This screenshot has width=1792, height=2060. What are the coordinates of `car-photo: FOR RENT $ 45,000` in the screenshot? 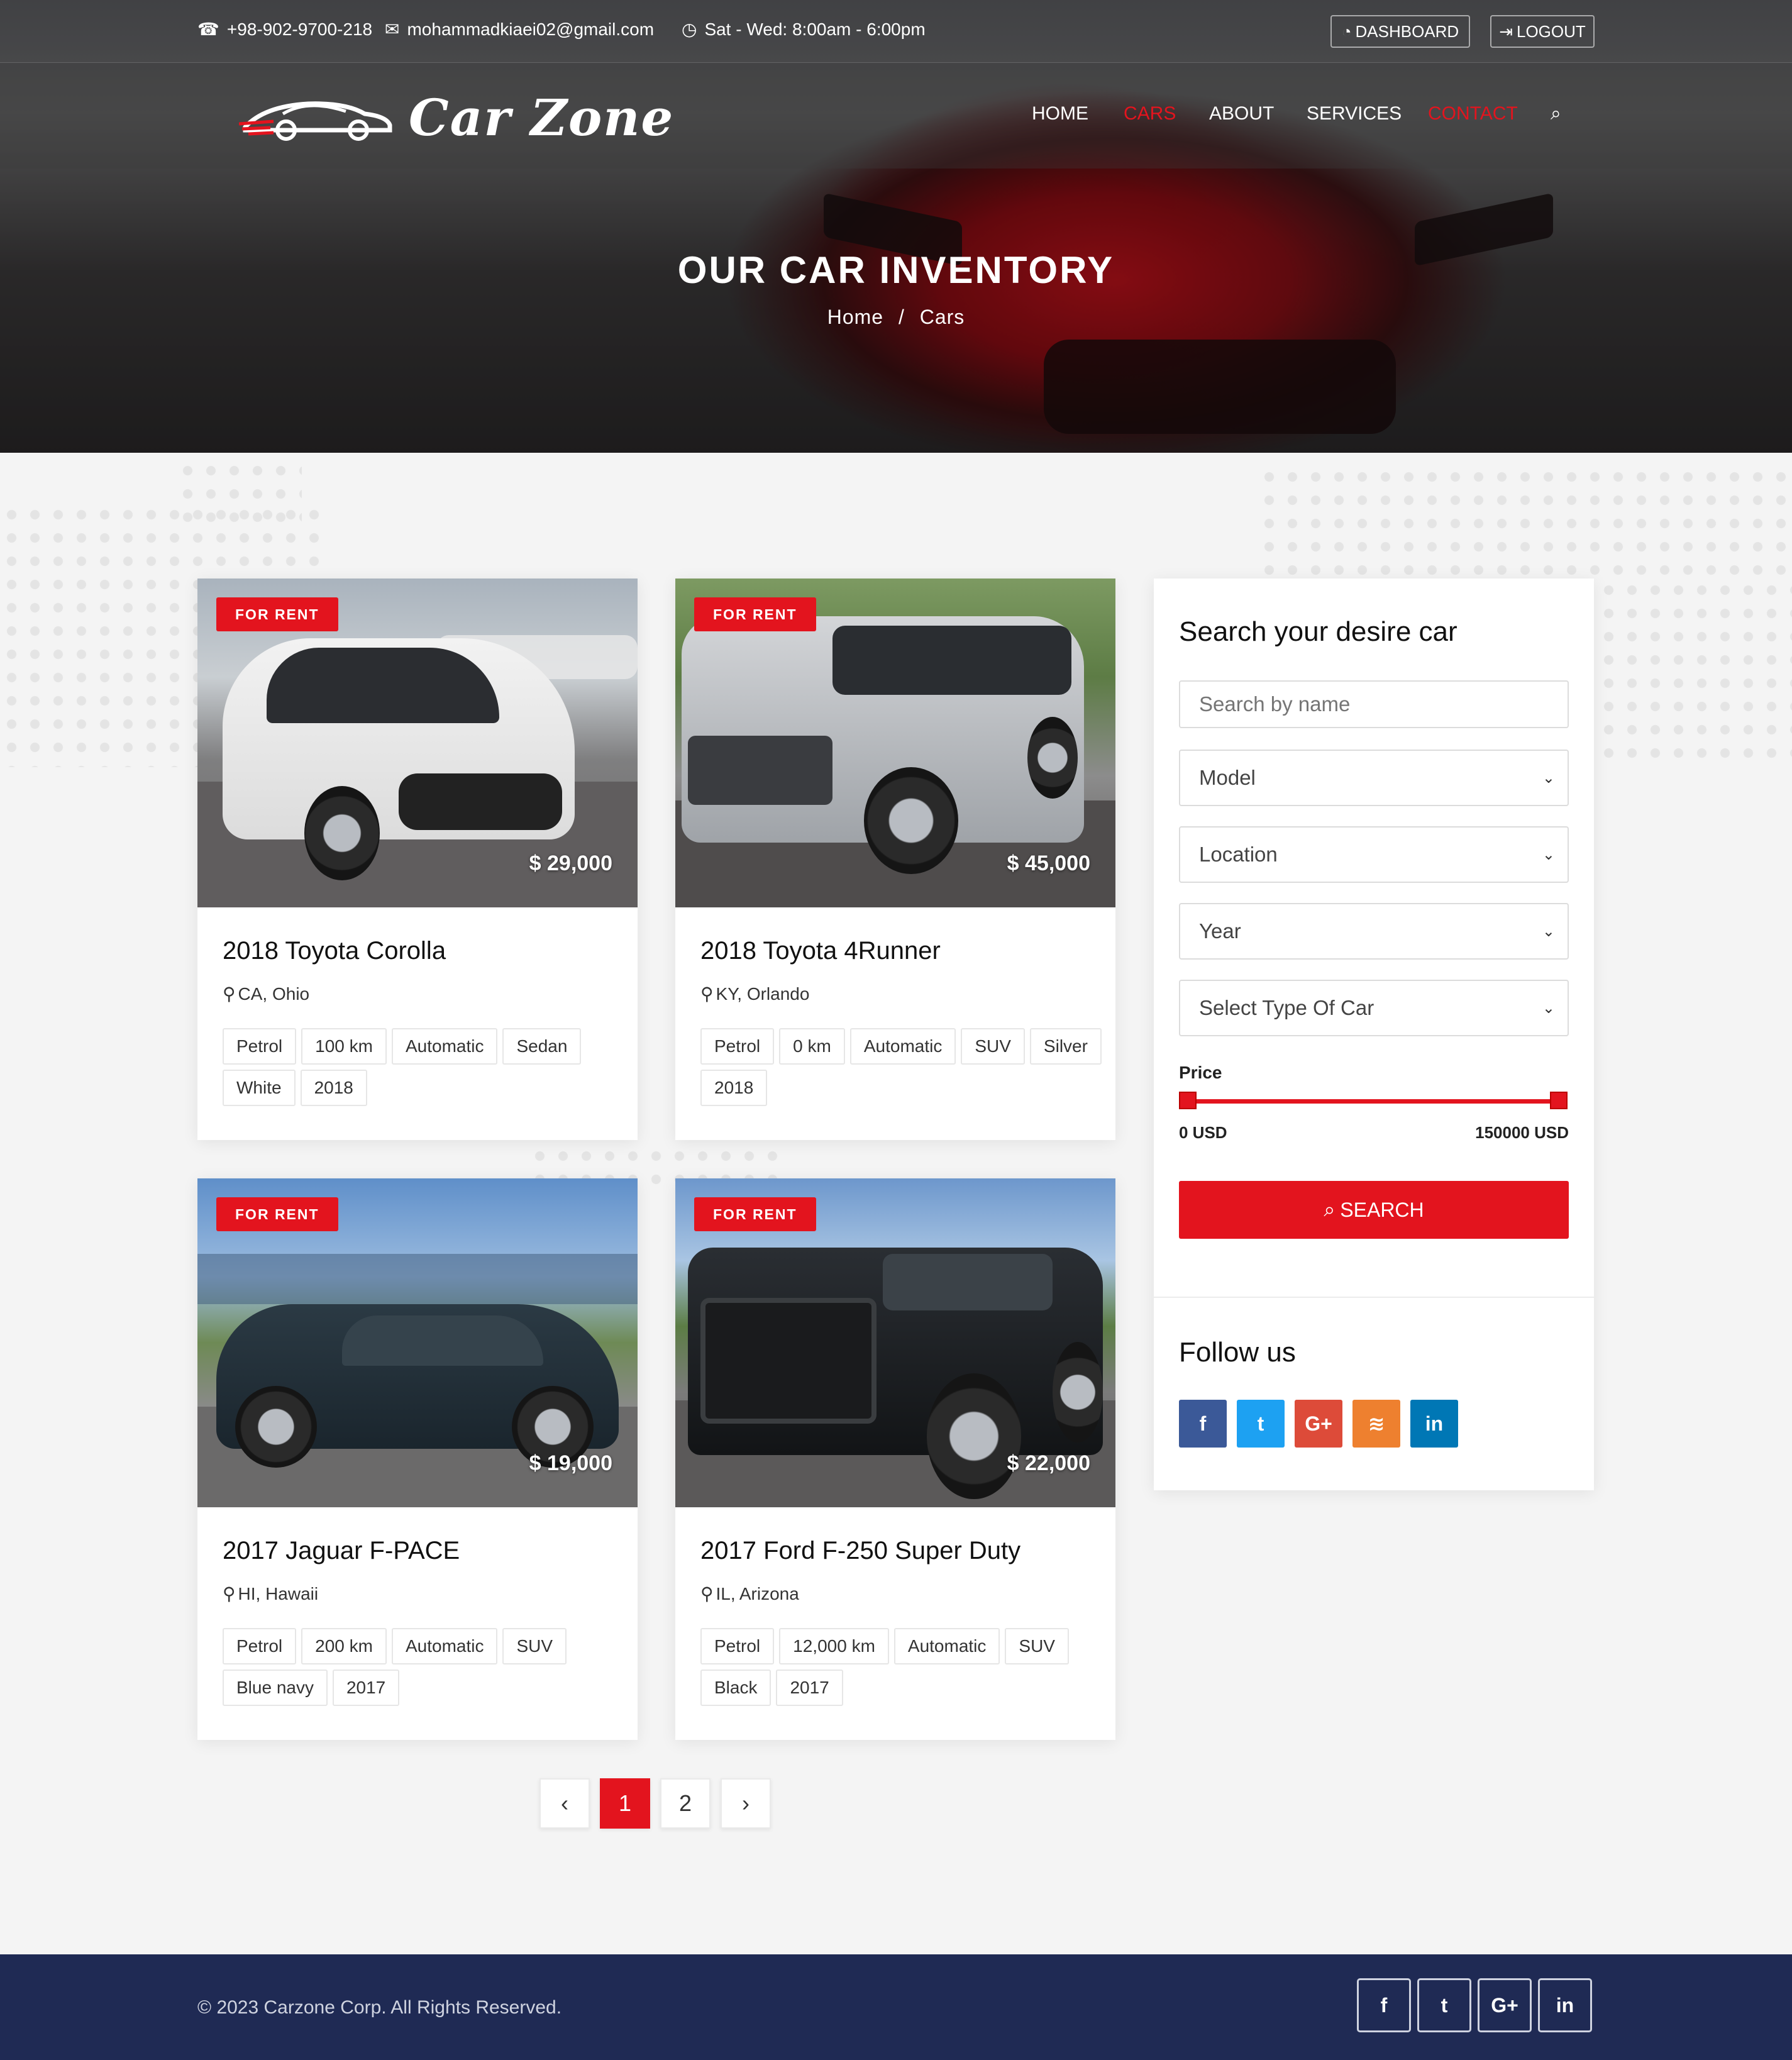 It's located at (895, 743).